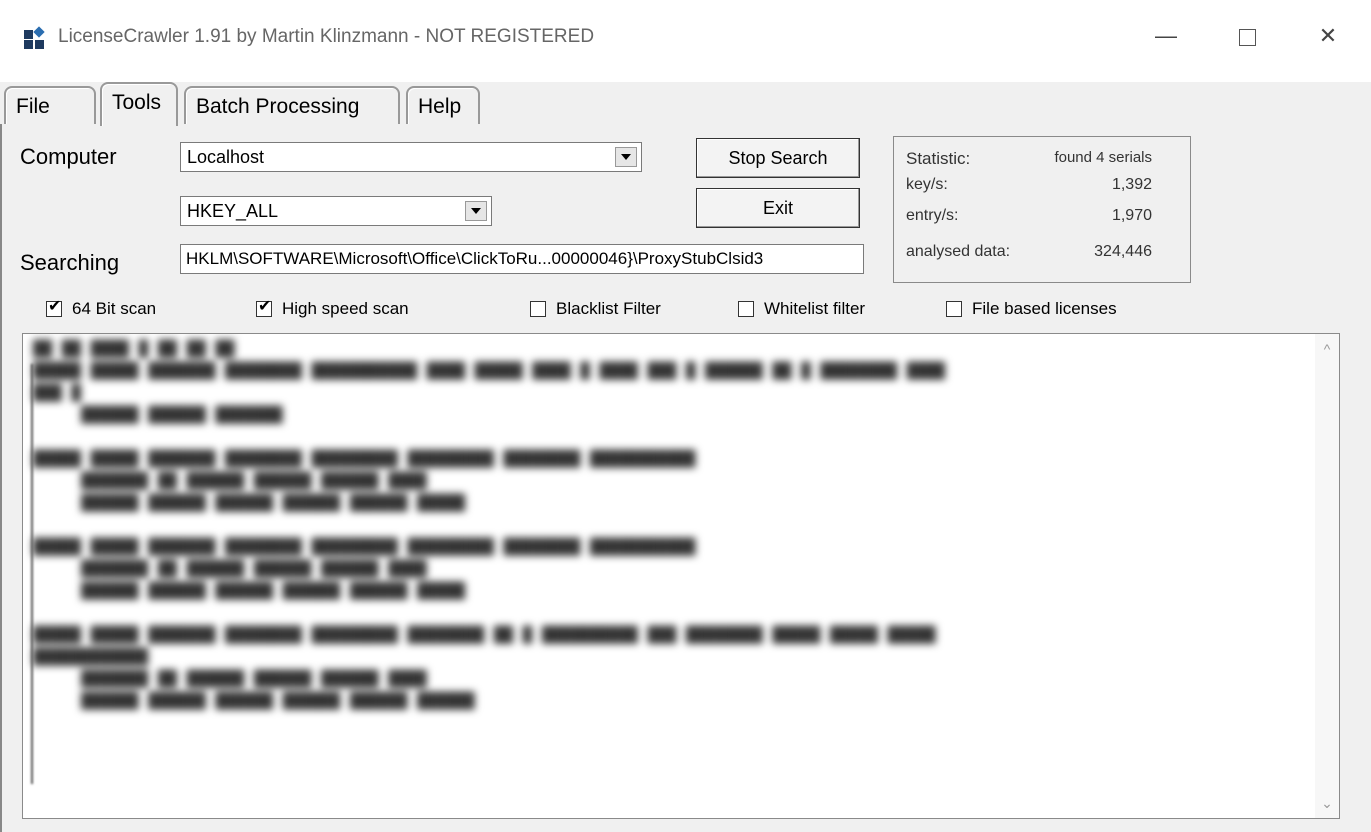 This screenshot has height=832, width=1371. I want to click on tab-tools: Tools, so click(139, 104).